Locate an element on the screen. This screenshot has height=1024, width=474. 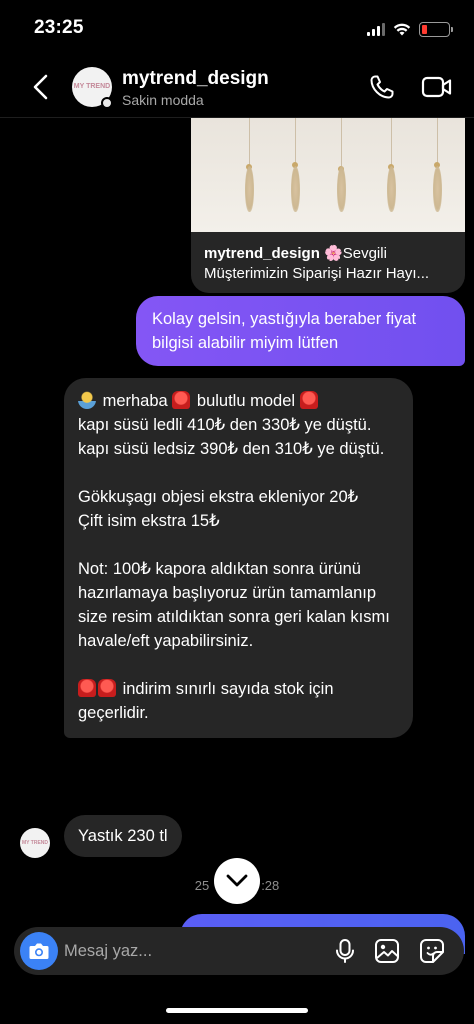
message-composer is located at coordinates (239, 951).